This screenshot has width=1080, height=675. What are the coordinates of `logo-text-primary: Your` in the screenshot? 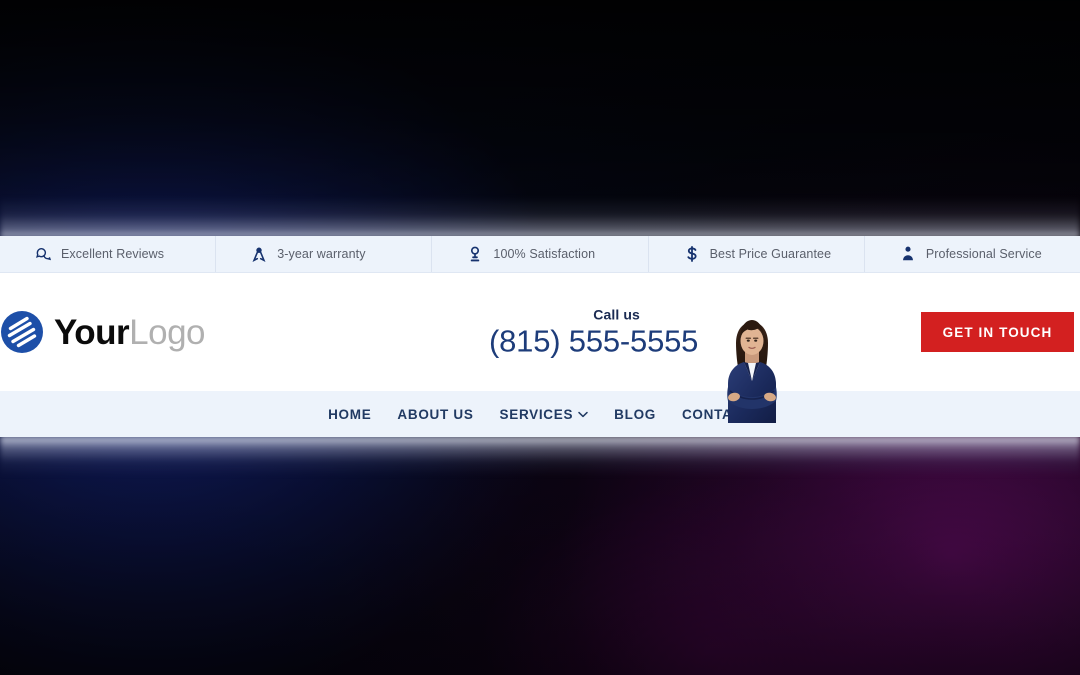 It's located at (92, 332).